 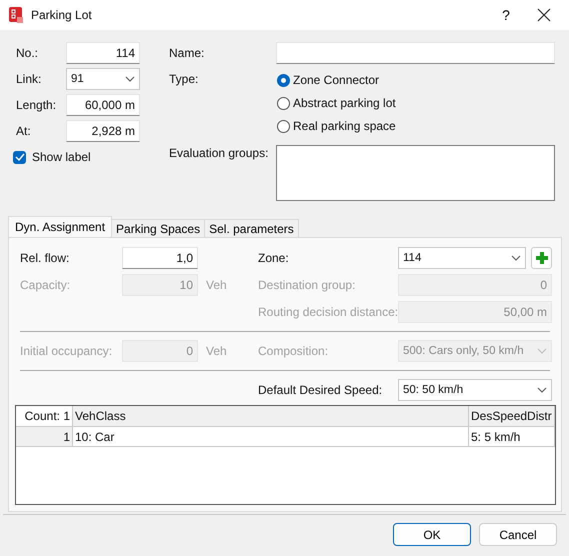 I want to click on zone-label: Zone:, so click(x=274, y=258).